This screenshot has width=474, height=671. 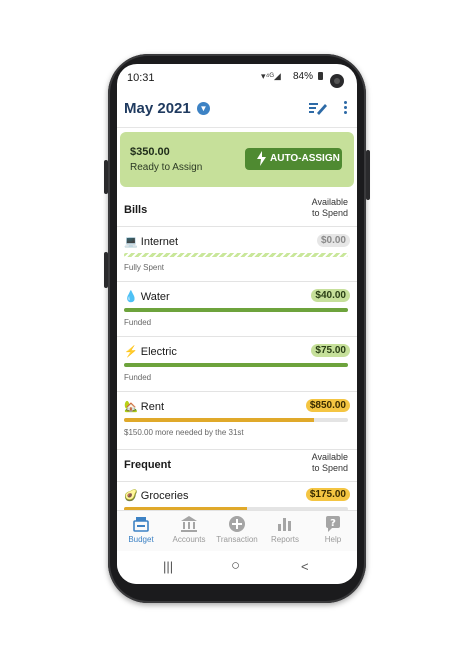 I want to click on category-name: ⚡ Electric, so click(x=150, y=351).